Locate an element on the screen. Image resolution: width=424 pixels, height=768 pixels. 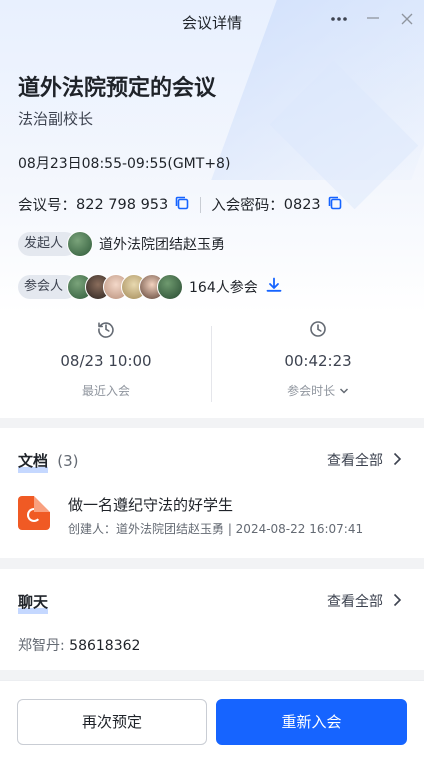
more-icon is located at coordinates (339, 21).